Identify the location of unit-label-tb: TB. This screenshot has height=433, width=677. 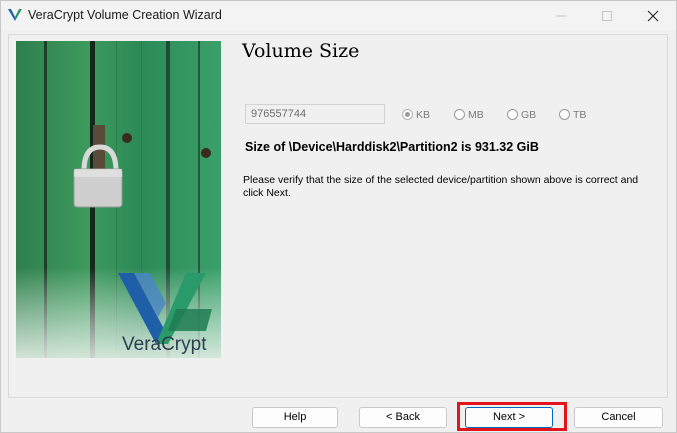
(580, 115).